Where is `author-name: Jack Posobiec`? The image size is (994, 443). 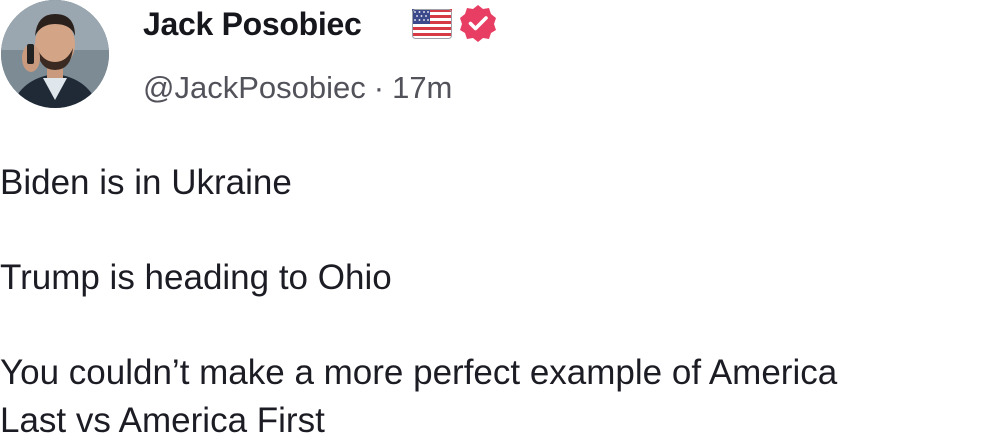
author-name: Jack Posobiec is located at coordinates (252, 24).